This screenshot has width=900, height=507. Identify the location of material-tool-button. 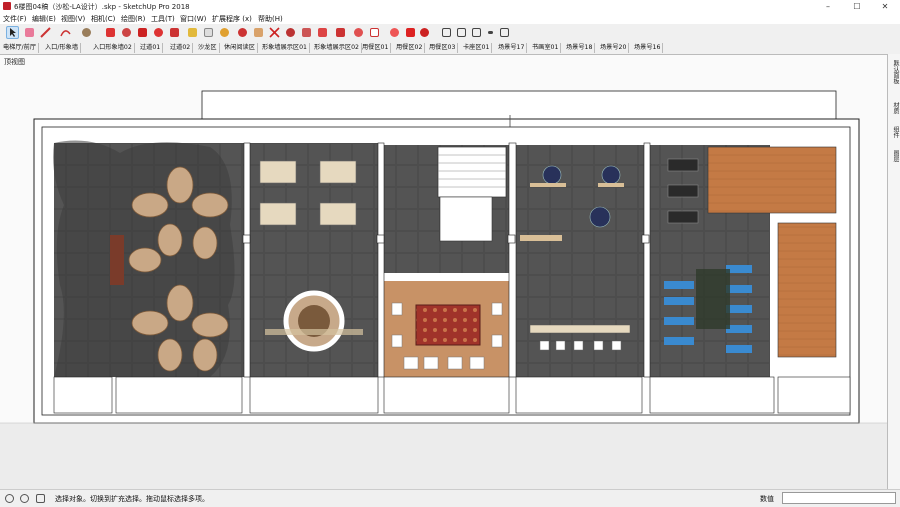
(410, 32).